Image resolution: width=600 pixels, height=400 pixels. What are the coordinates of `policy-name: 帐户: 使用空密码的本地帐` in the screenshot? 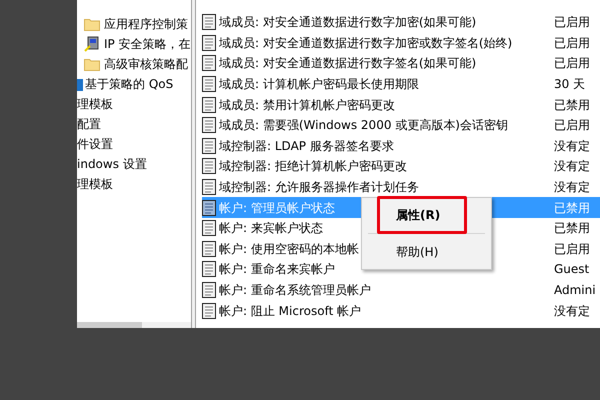 It's located at (289, 249).